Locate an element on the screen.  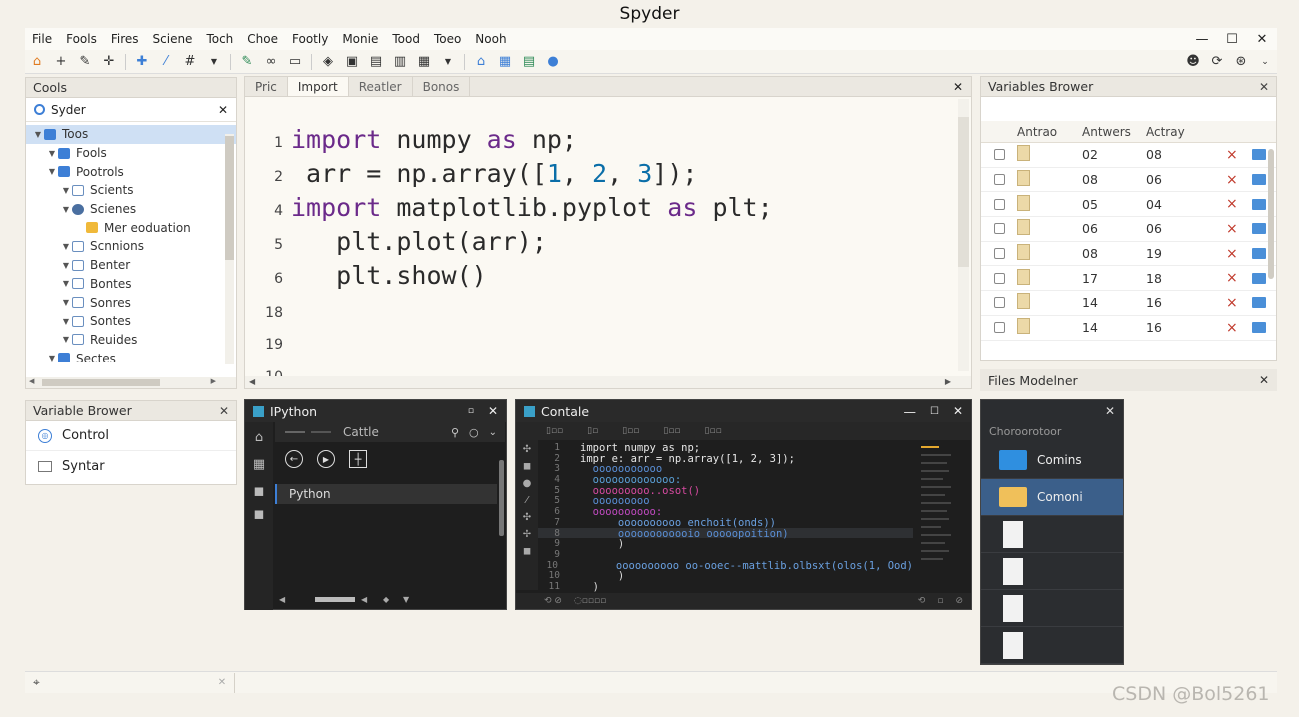
table-row: 08 06 × is located at coordinates (1128, 180).